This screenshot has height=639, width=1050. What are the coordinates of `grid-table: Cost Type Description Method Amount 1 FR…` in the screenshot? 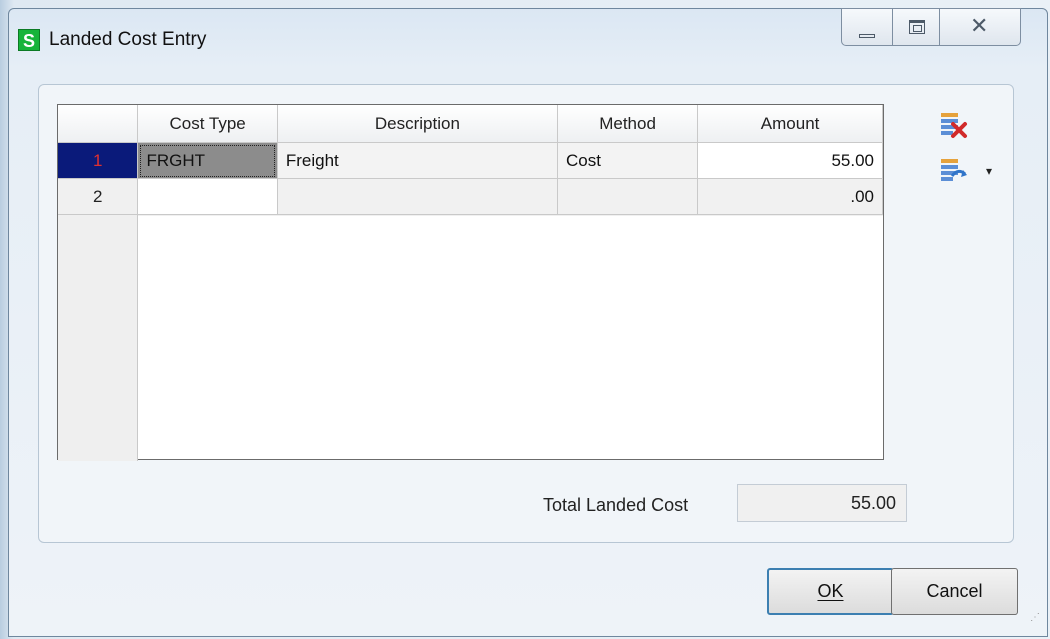 It's located at (470, 160).